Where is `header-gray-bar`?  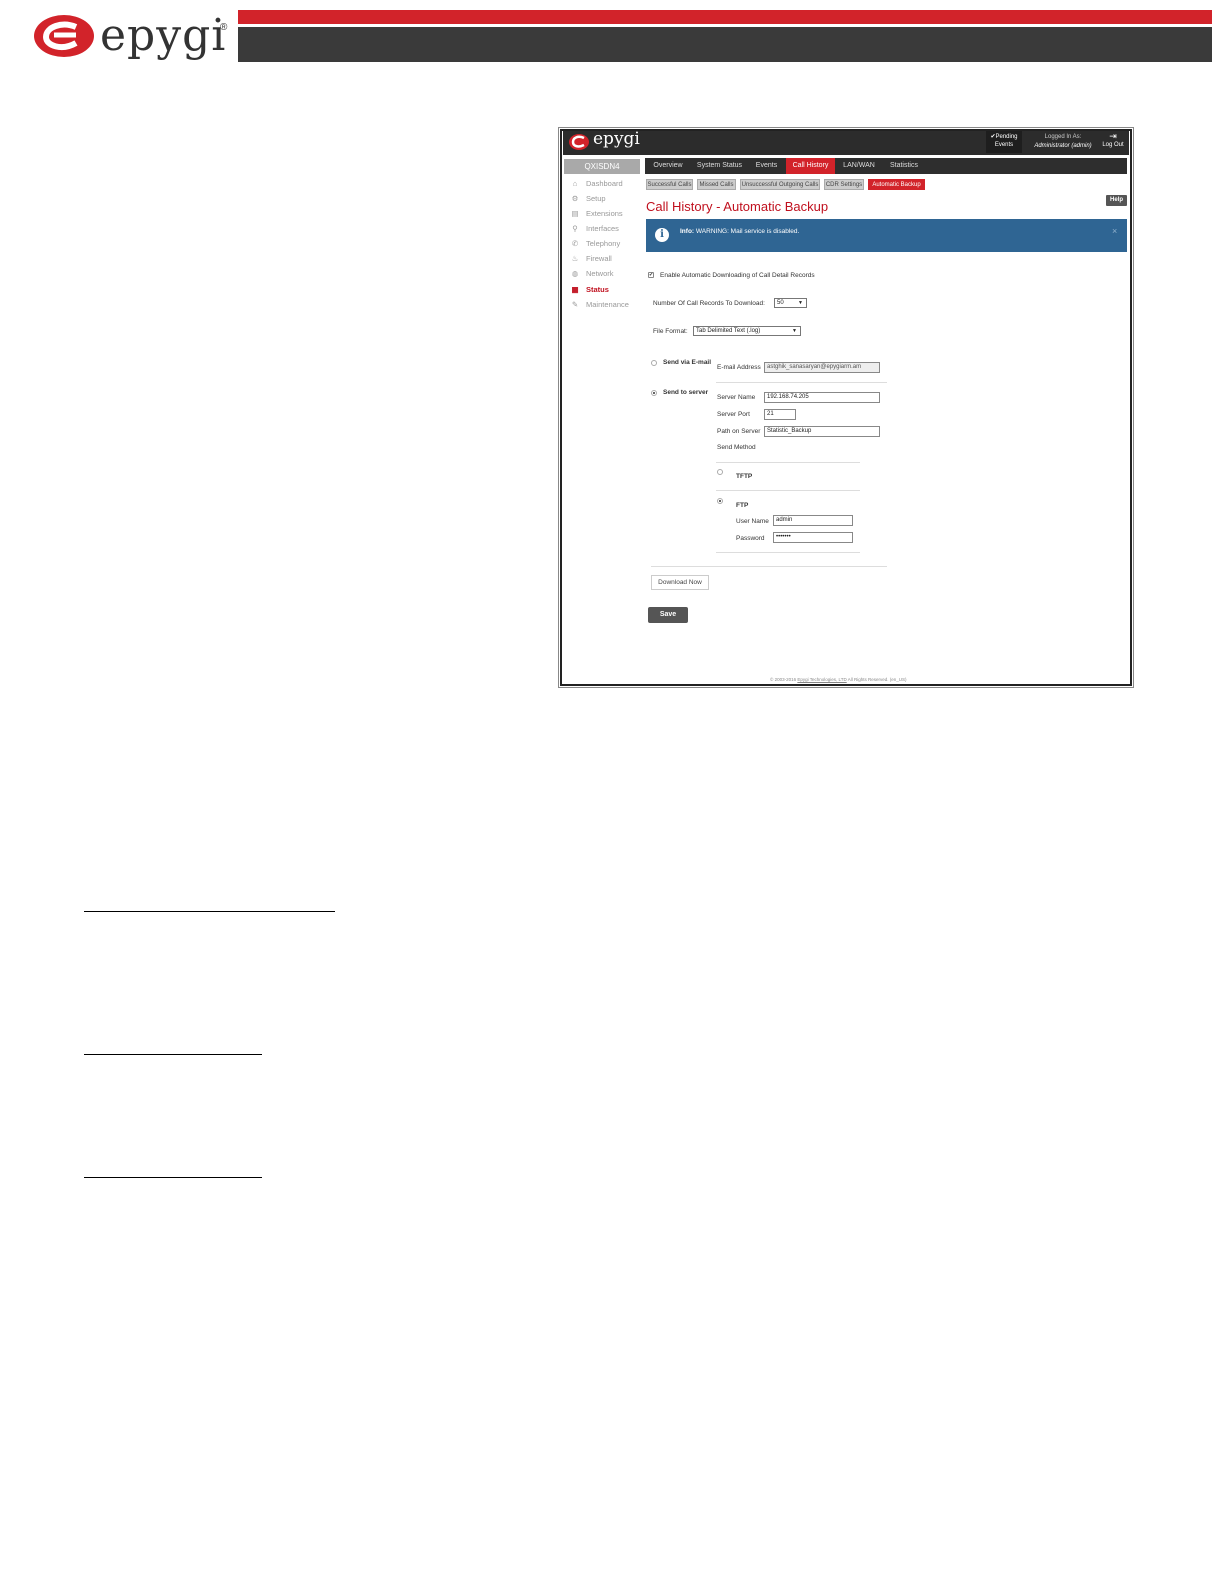
header-gray-bar is located at coordinates (725, 44).